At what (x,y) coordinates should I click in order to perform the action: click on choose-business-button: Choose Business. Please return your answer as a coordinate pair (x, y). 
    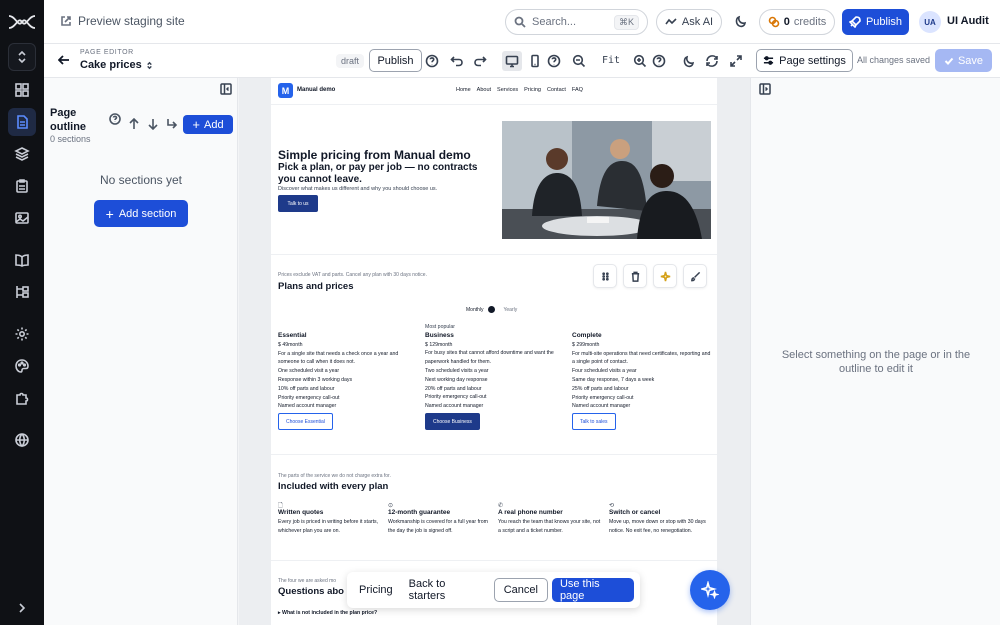
    Looking at the image, I should click on (452, 421).